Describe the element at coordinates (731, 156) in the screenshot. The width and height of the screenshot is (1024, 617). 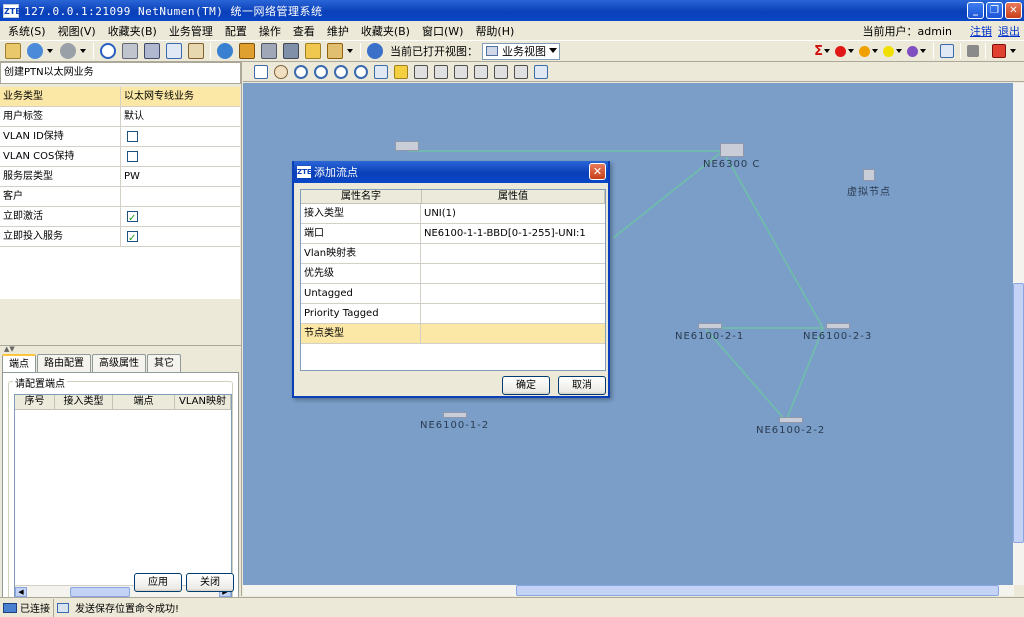
I see `topology-node: NE6300 C` at that location.